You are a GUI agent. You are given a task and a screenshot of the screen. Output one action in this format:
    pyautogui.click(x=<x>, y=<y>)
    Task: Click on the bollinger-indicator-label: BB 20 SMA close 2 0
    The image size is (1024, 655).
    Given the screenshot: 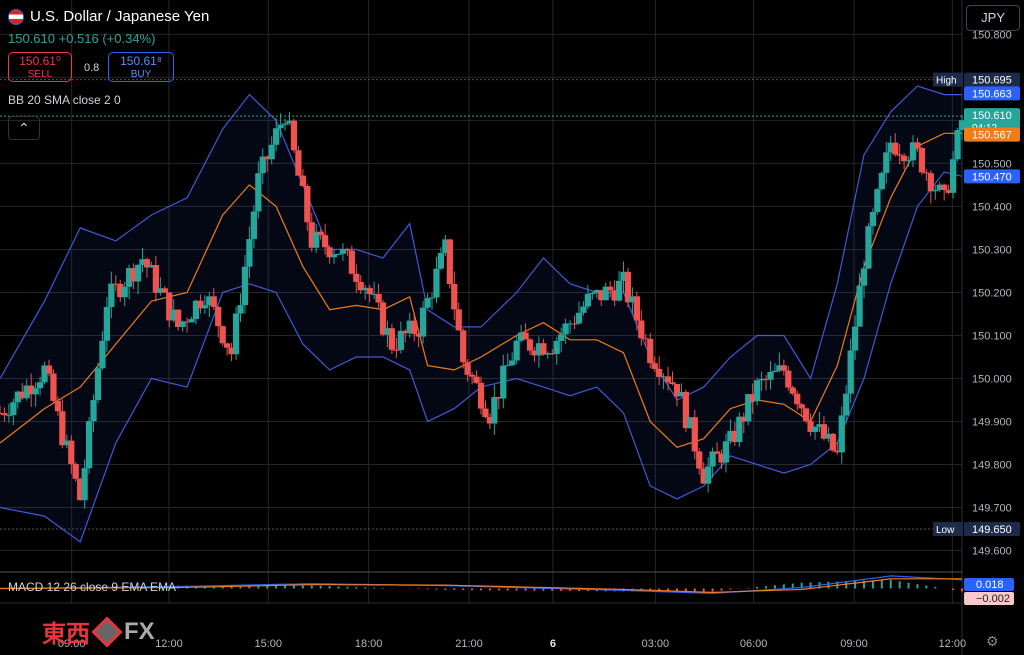 What is the action you would take?
    pyautogui.click(x=64, y=100)
    